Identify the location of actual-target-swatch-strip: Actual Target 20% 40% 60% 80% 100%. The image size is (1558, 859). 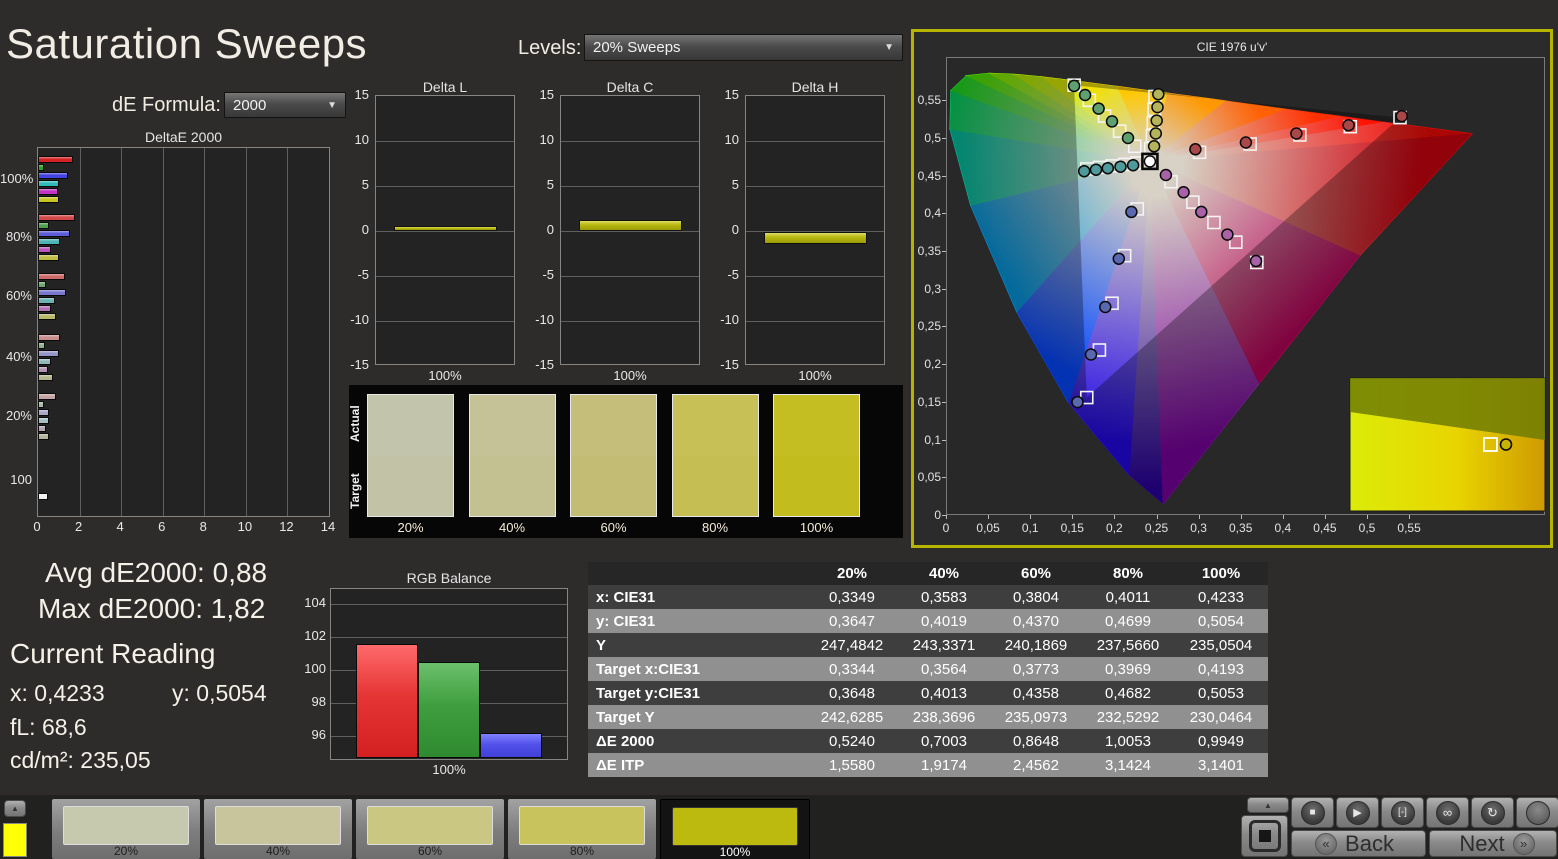
(625, 461).